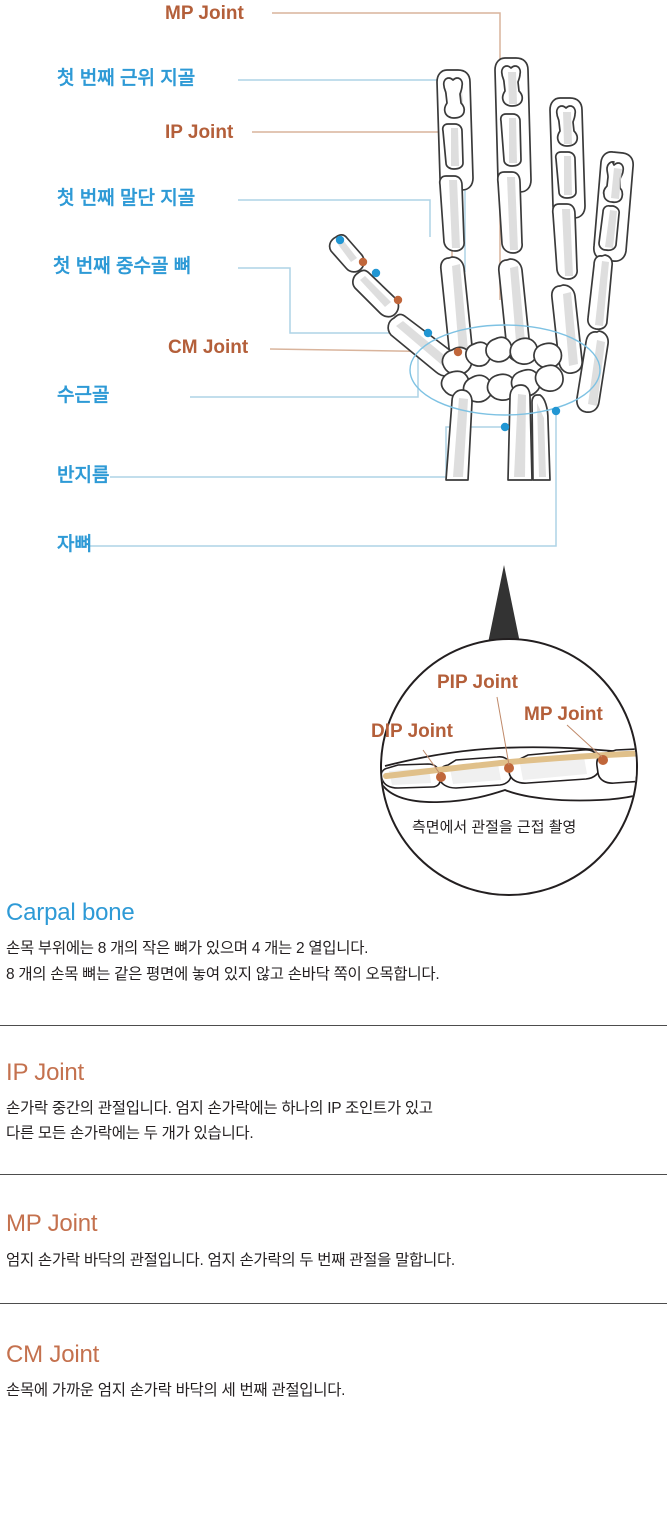 This screenshot has height=1524, width=667. What do you see at coordinates (52, 1224) in the screenshot?
I see `section-heading-mp-joint: MP Joint` at bounding box center [52, 1224].